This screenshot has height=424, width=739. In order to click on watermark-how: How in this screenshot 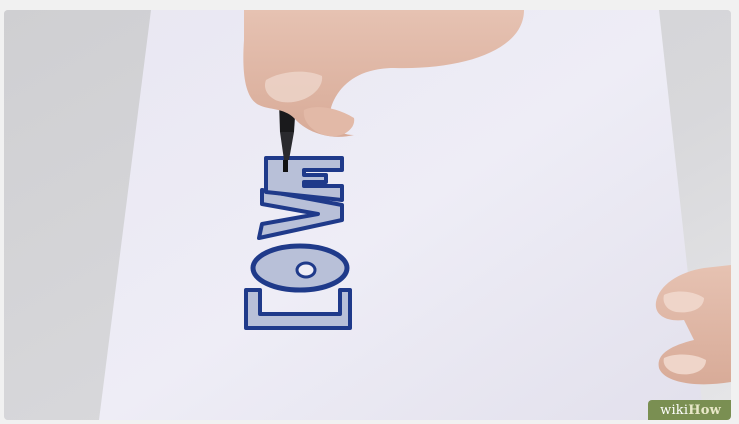, I will do `click(704, 410)`.